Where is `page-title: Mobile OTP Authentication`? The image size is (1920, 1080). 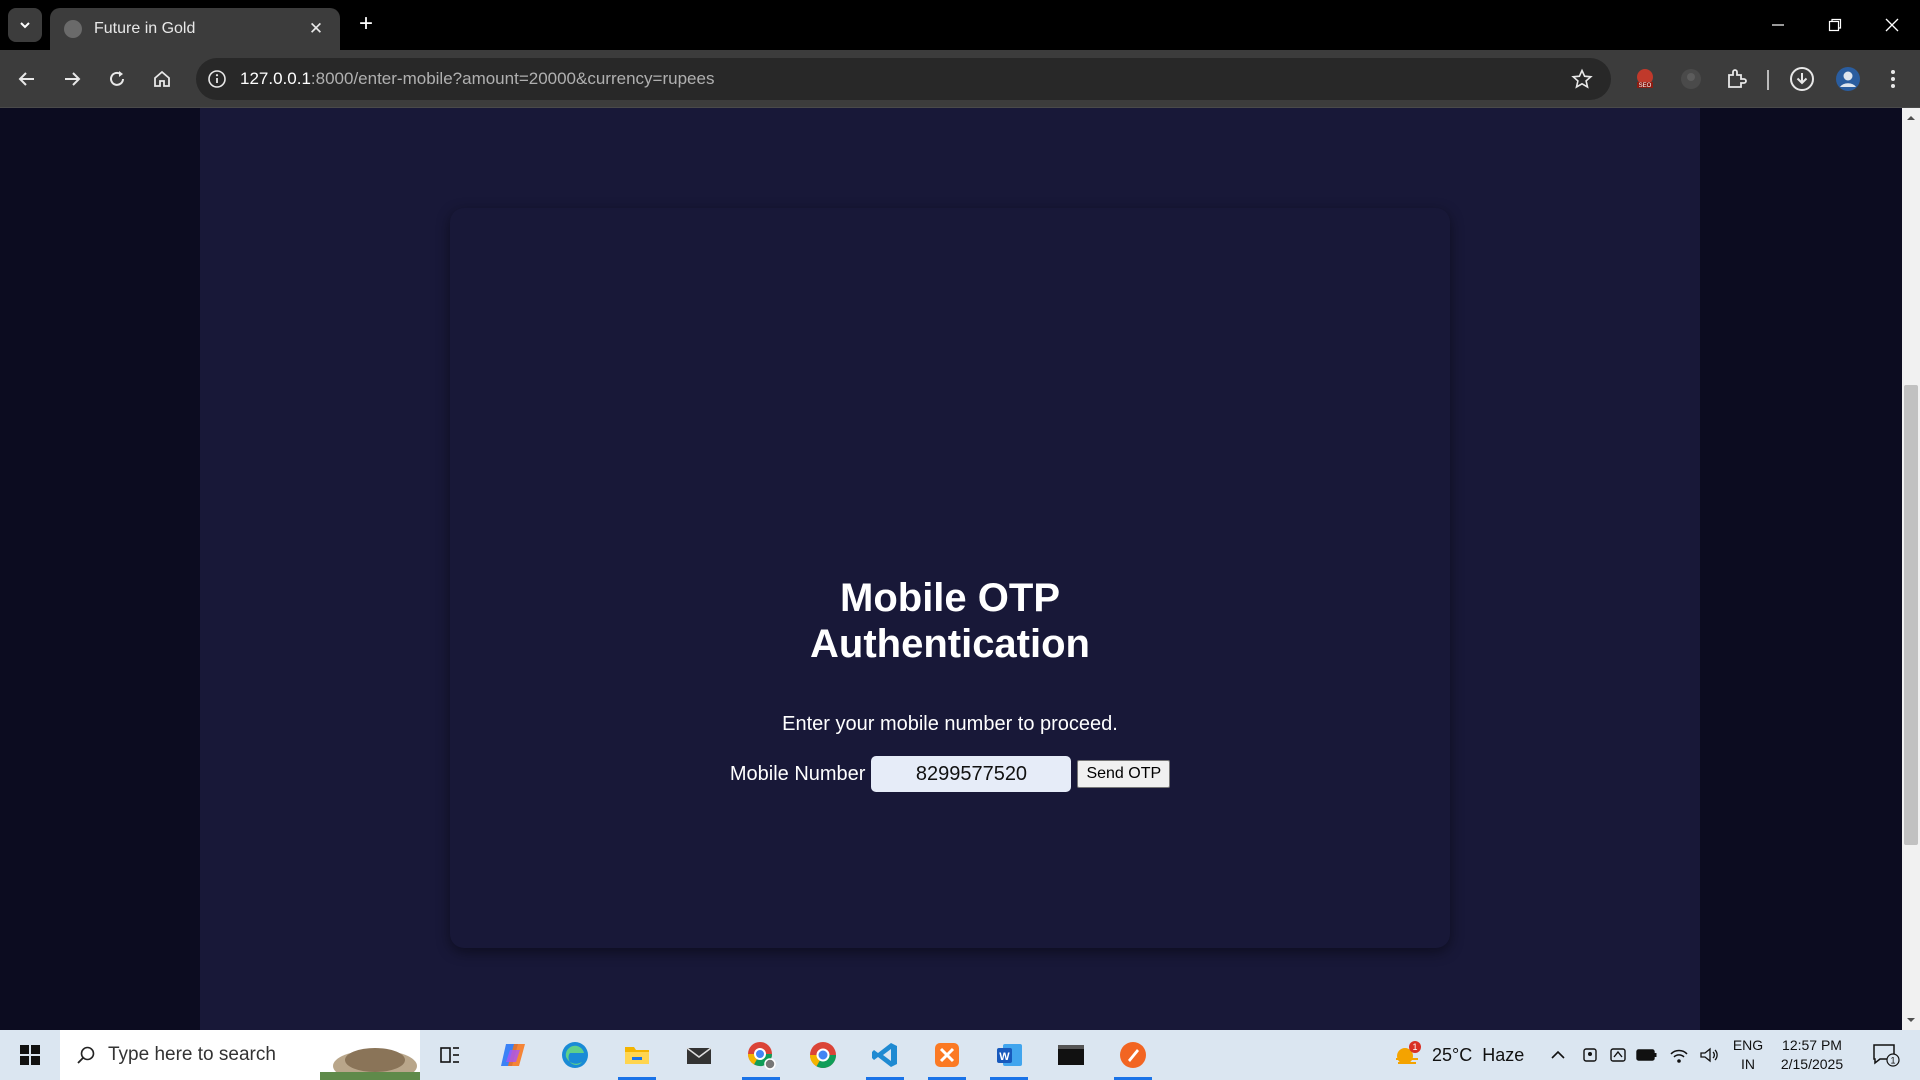
page-title: Mobile OTP Authentication is located at coordinates (950, 621).